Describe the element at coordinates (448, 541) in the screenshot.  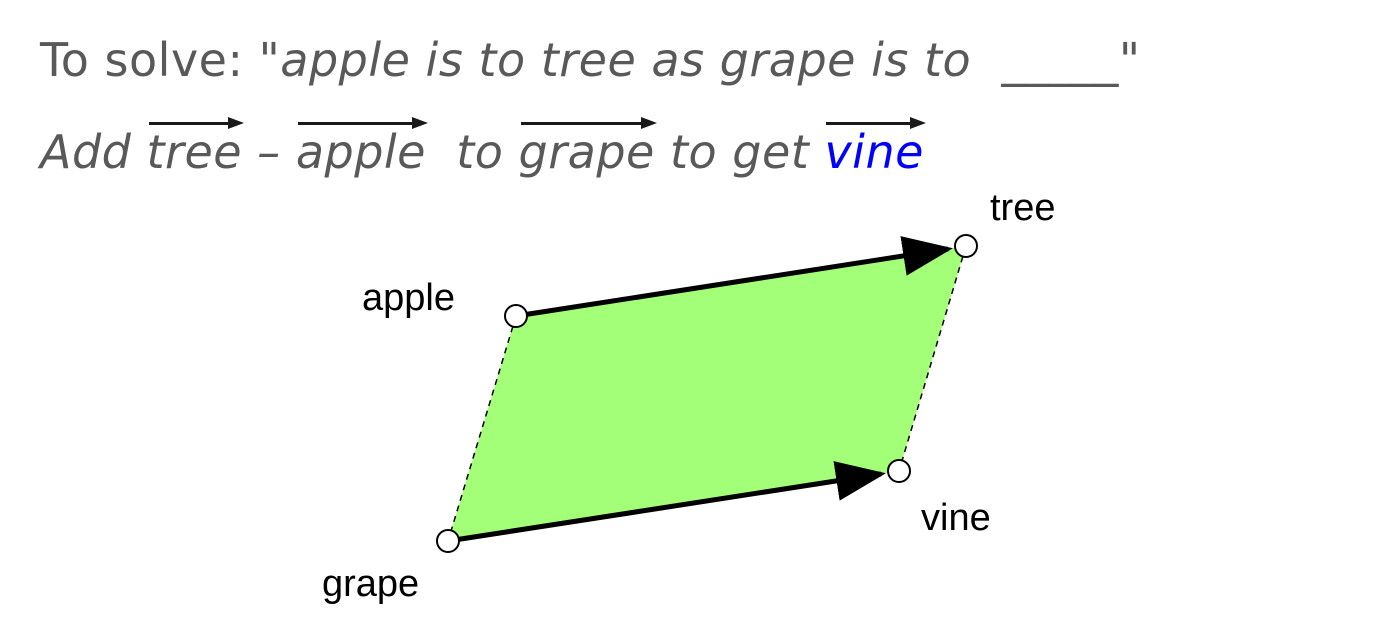
I see `node-grape` at that location.